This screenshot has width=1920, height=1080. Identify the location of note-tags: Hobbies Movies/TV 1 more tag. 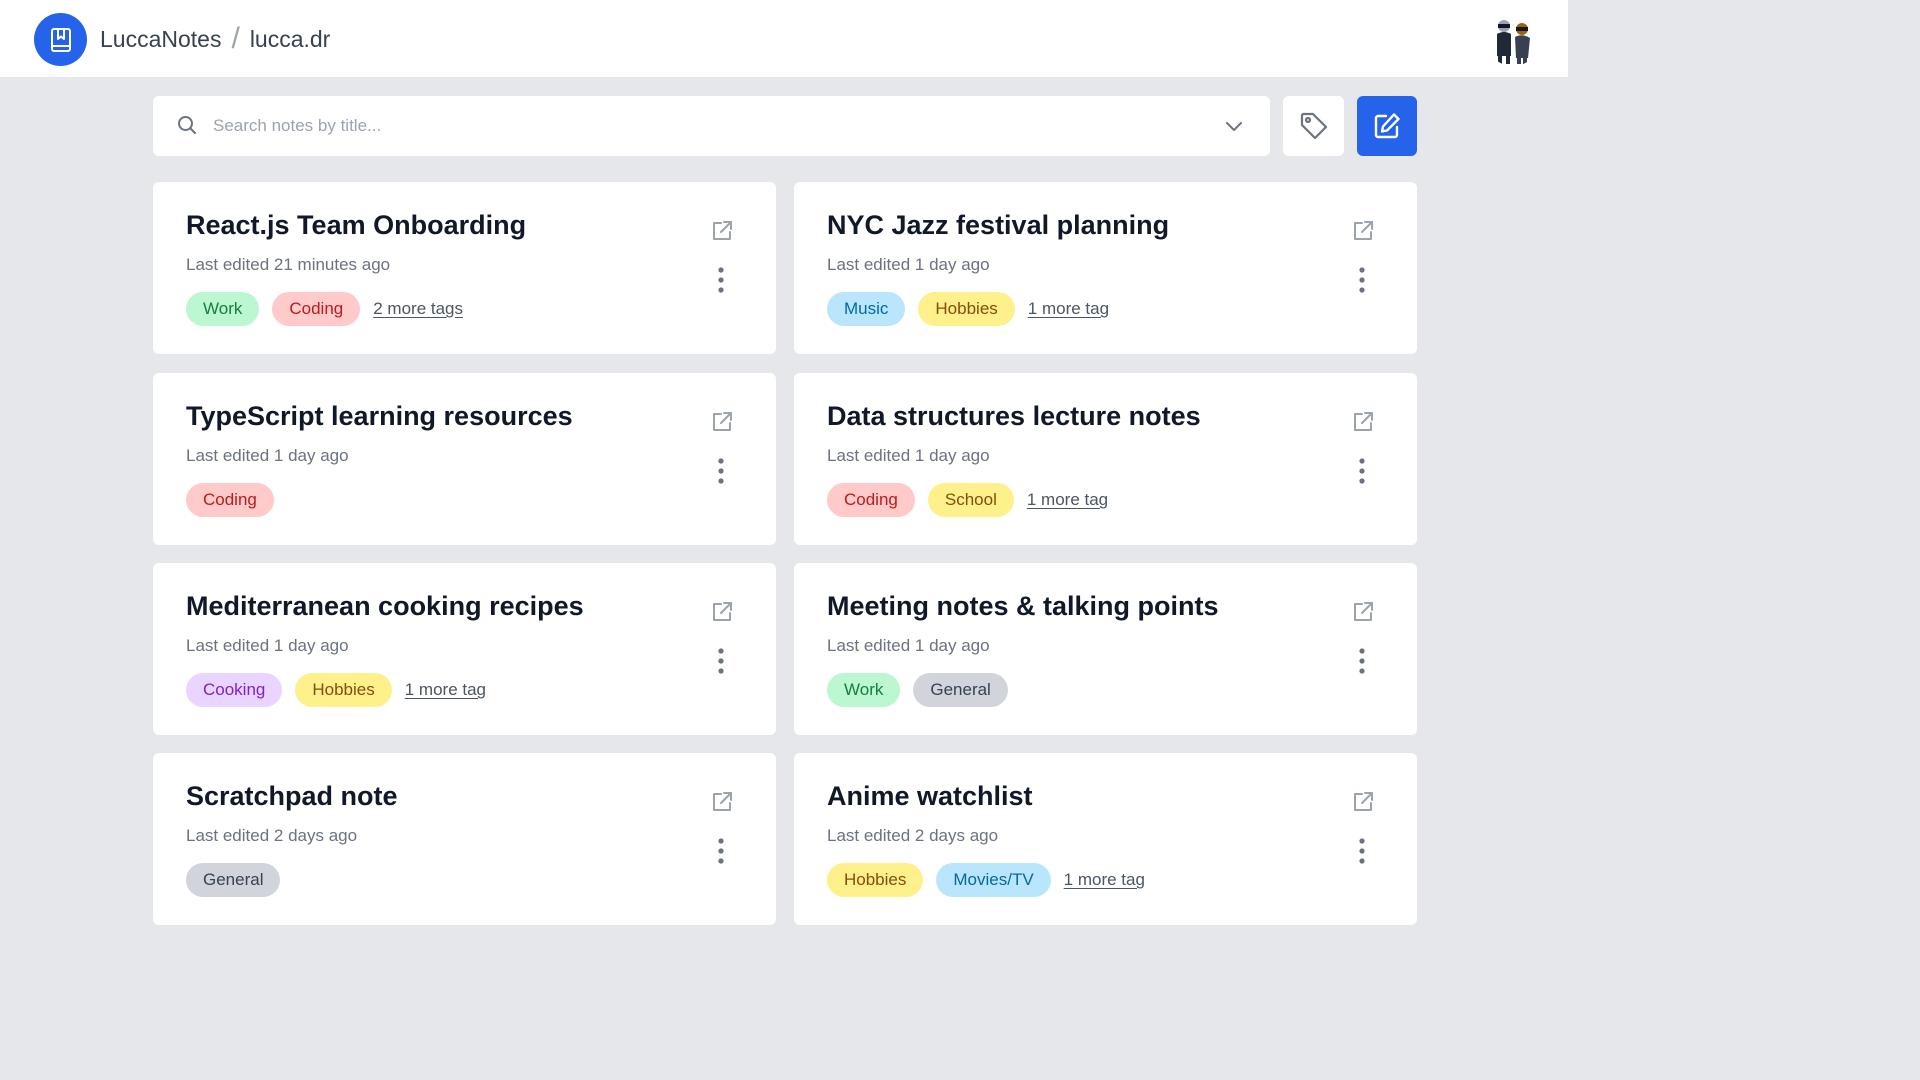
(986, 880).